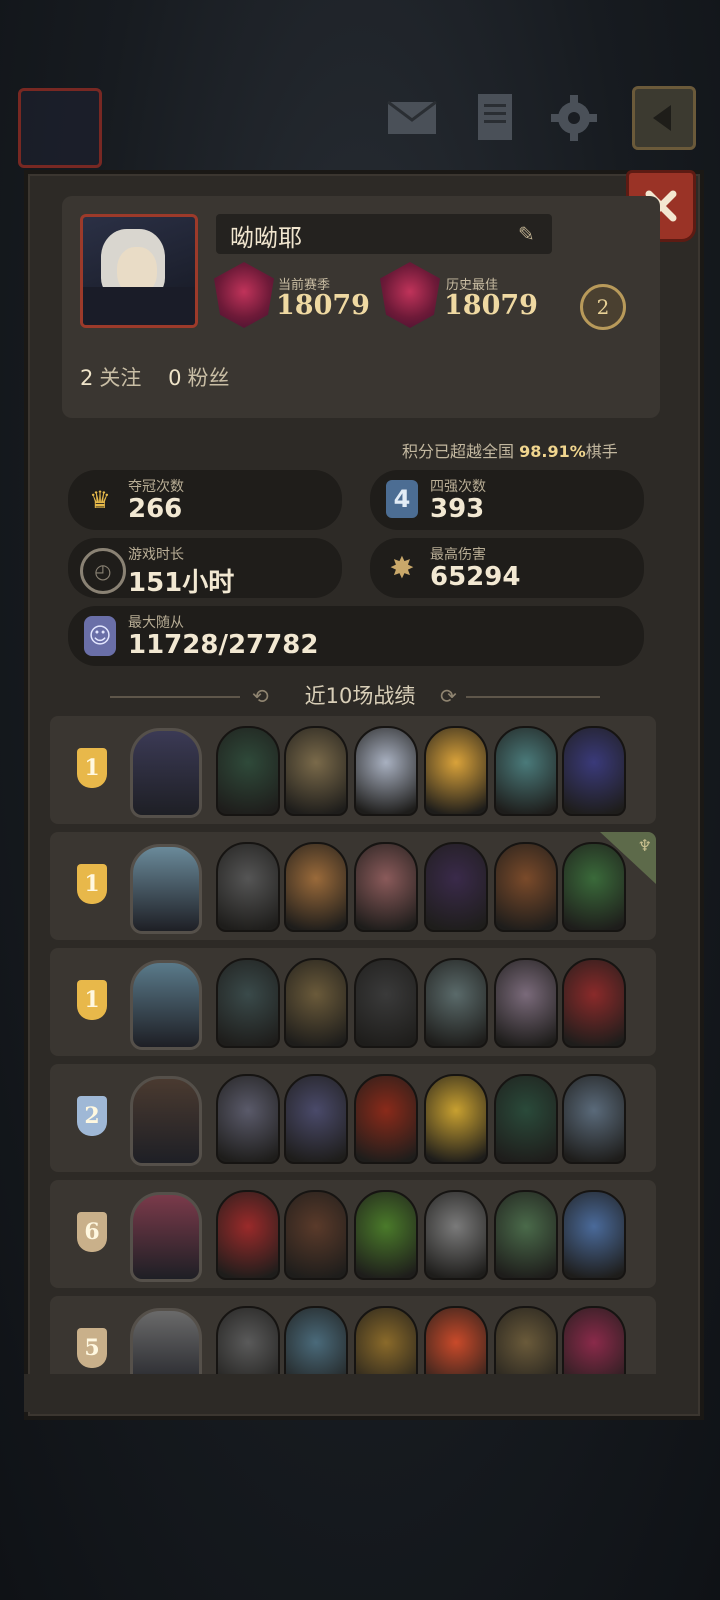  What do you see at coordinates (103, 571) in the screenshot?
I see `clock-icon: ◴` at bounding box center [103, 571].